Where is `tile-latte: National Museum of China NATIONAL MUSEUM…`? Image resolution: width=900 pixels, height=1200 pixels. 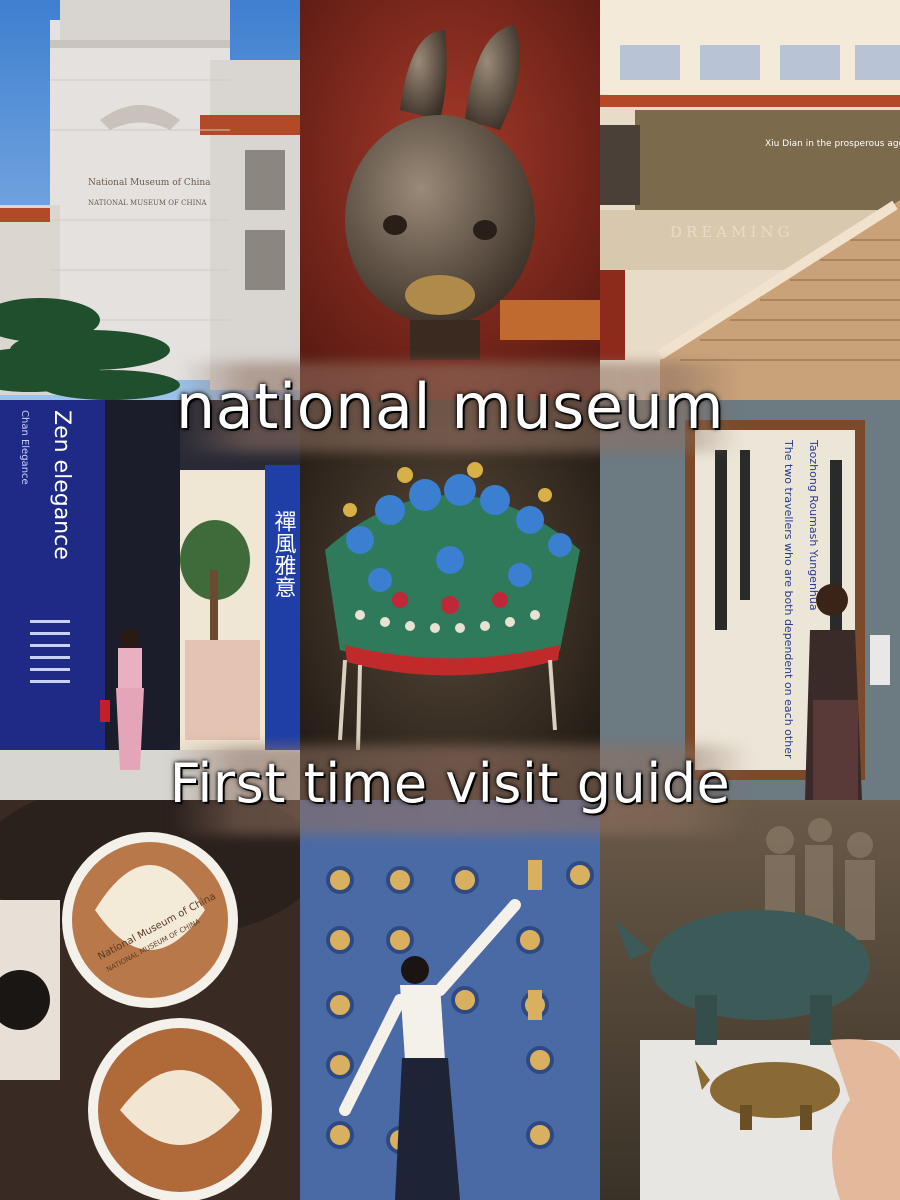
tile-latte: National Museum of China NATIONAL MUSEUM… is located at coordinates (150, 1000).